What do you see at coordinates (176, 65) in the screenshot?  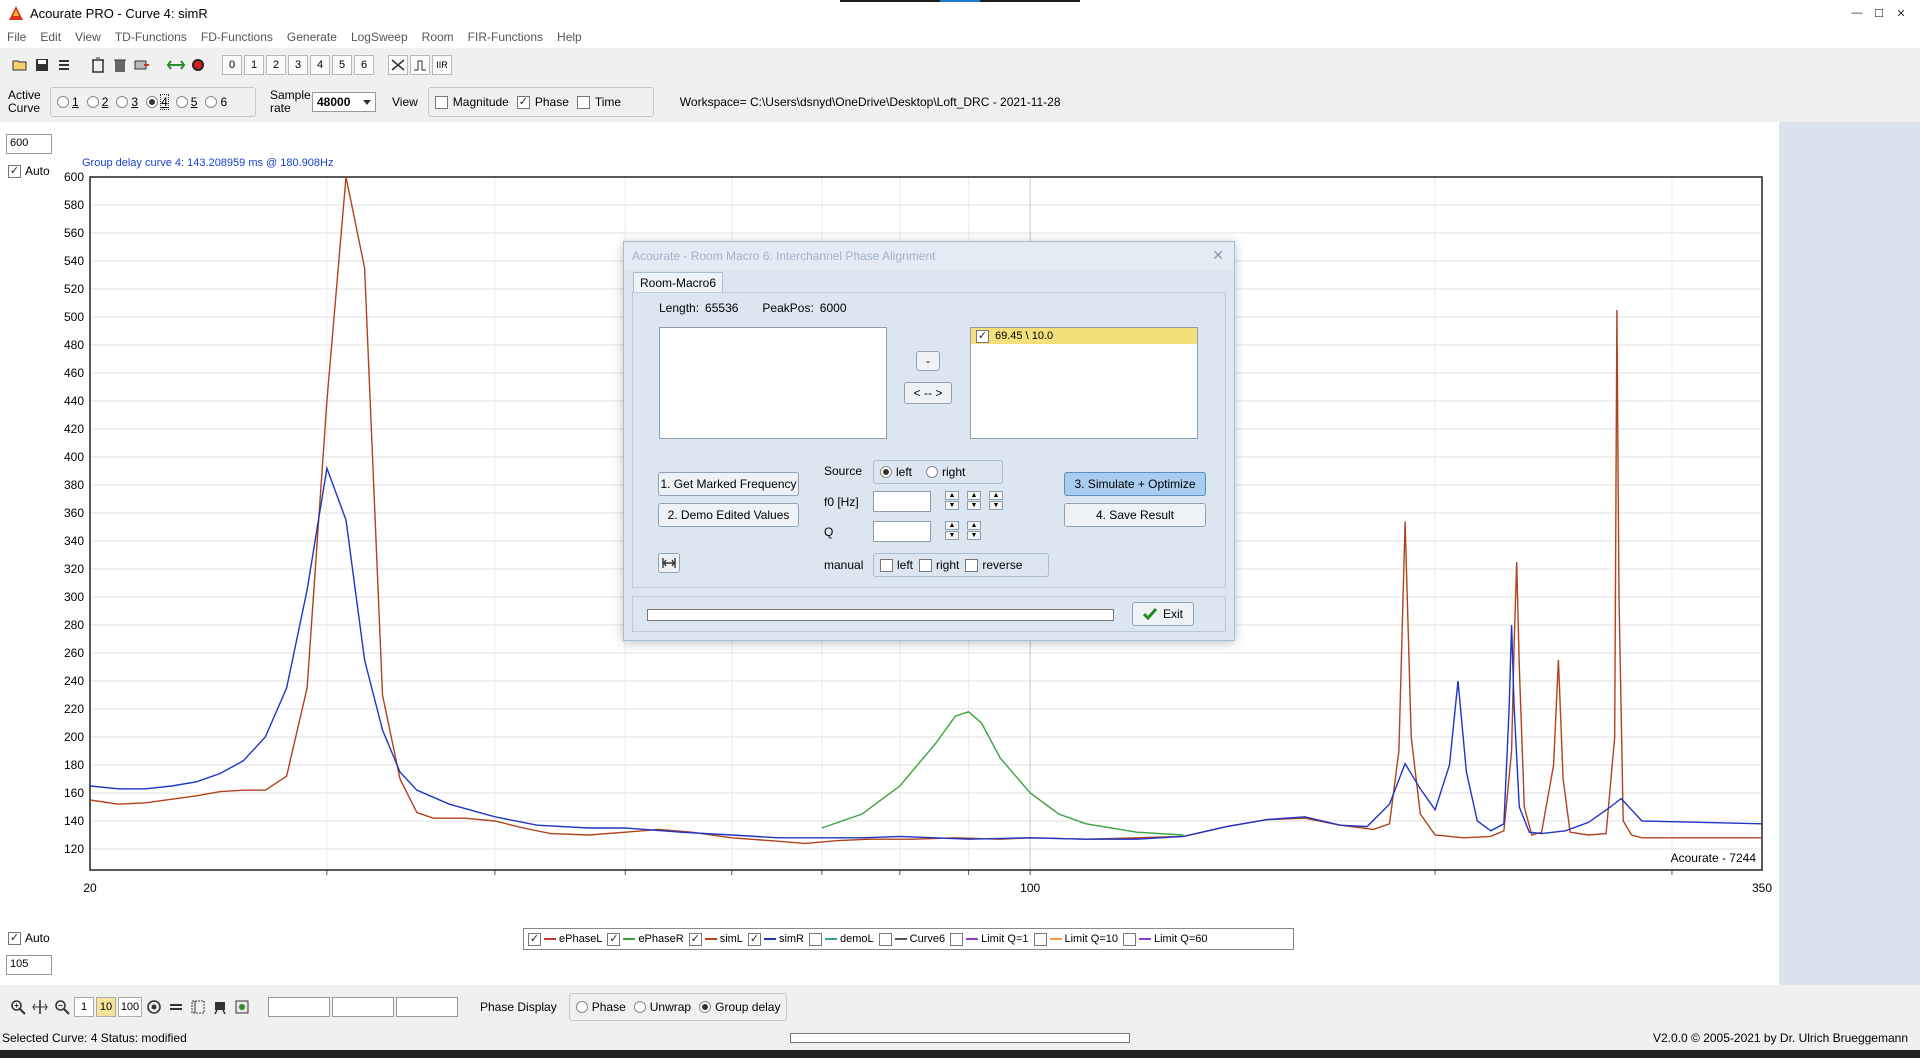 I see `link-icon` at bounding box center [176, 65].